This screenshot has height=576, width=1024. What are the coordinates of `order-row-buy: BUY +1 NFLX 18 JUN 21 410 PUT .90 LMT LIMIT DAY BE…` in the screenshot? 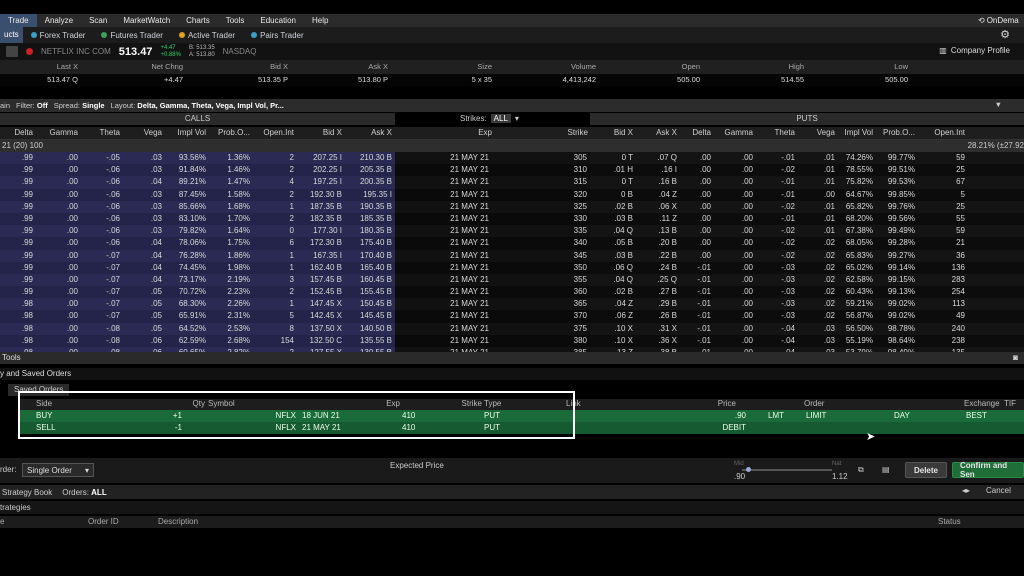 It's located at (522, 416).